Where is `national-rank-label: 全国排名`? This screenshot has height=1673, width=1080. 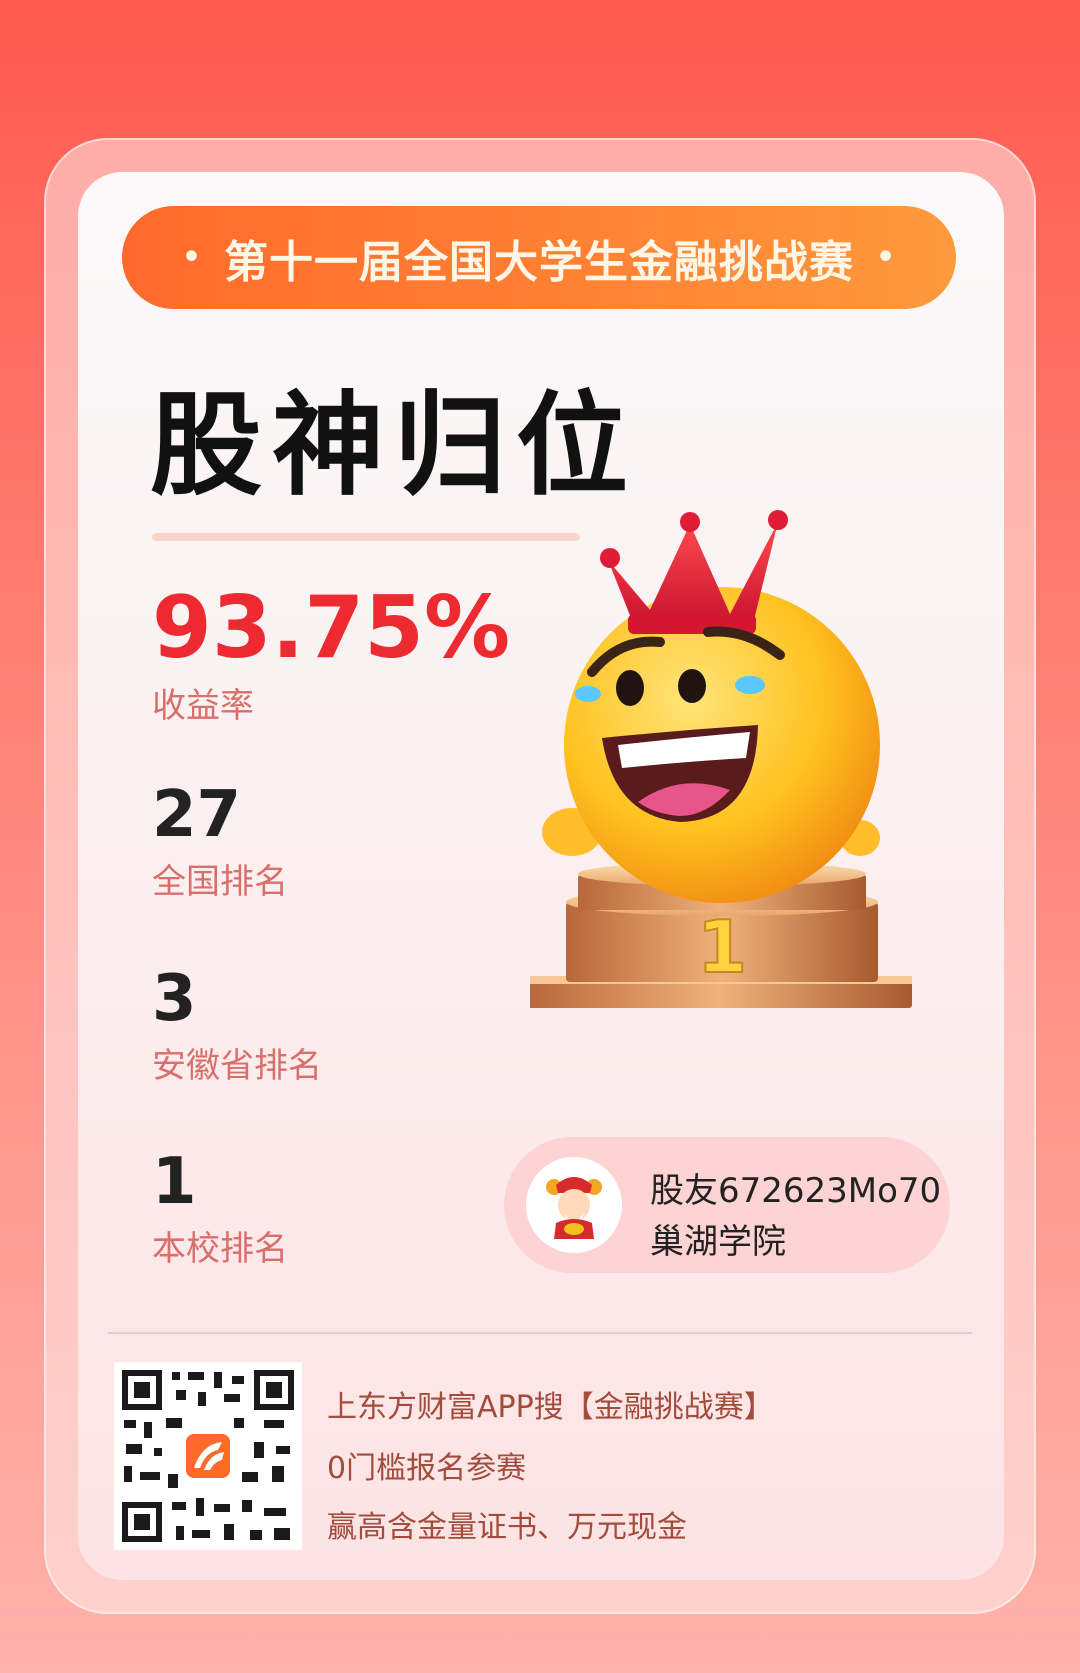 national-rank-label: 全国排名 is located at coordinates (220, 882).